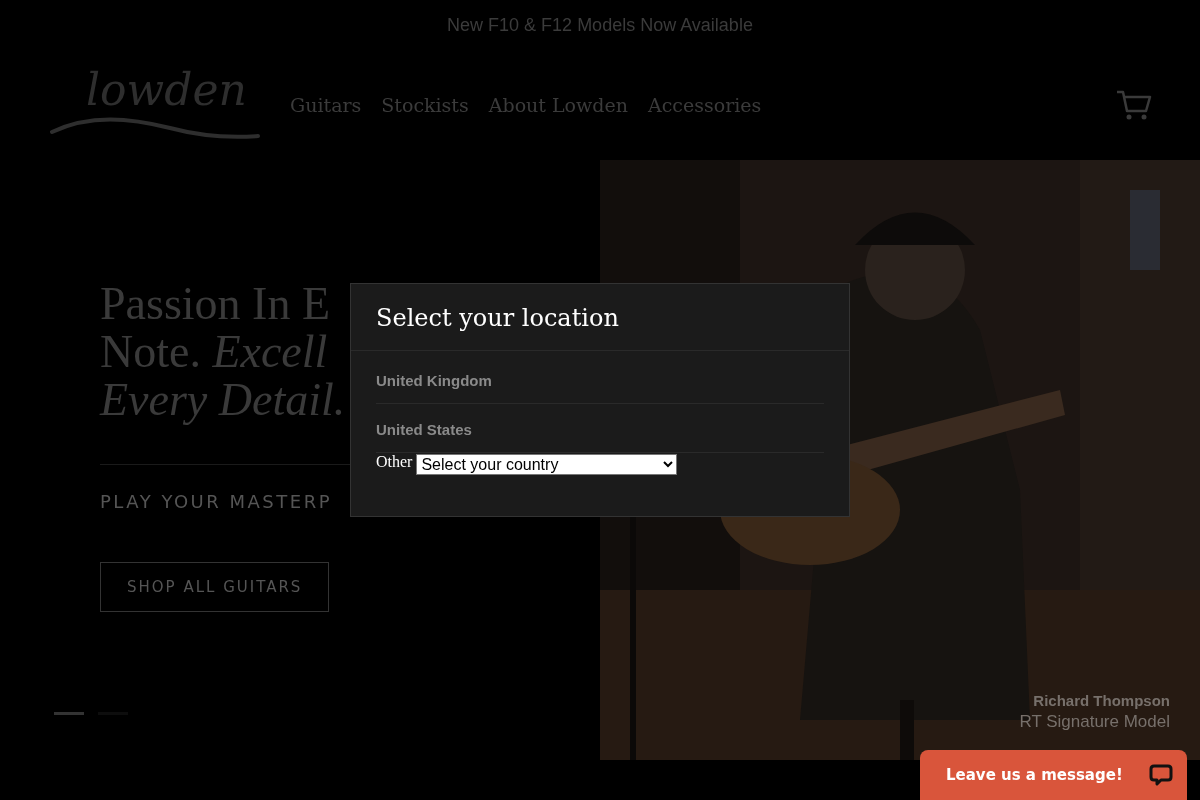  Describe the element at coordinates (216, 501) in the screenshot. I see `hero-subheading: PLAY YOUR MASTERP` at that location.